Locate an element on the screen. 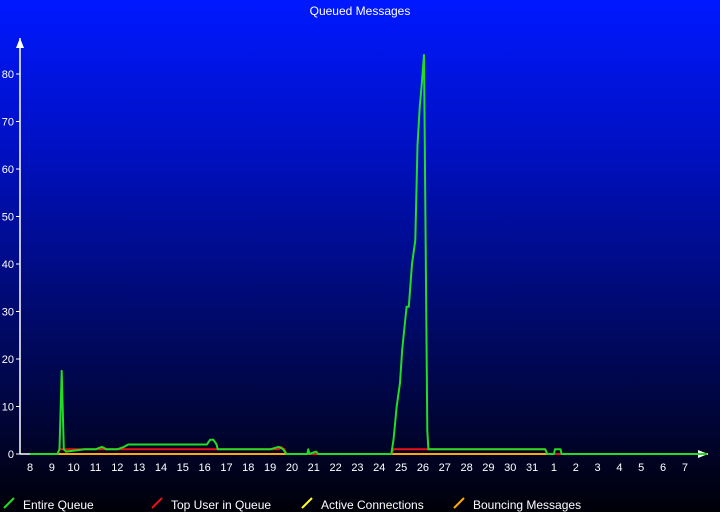 This screenshot has height=512, width=720. y-tick-label: 20 is located at coordinates (8, 360).